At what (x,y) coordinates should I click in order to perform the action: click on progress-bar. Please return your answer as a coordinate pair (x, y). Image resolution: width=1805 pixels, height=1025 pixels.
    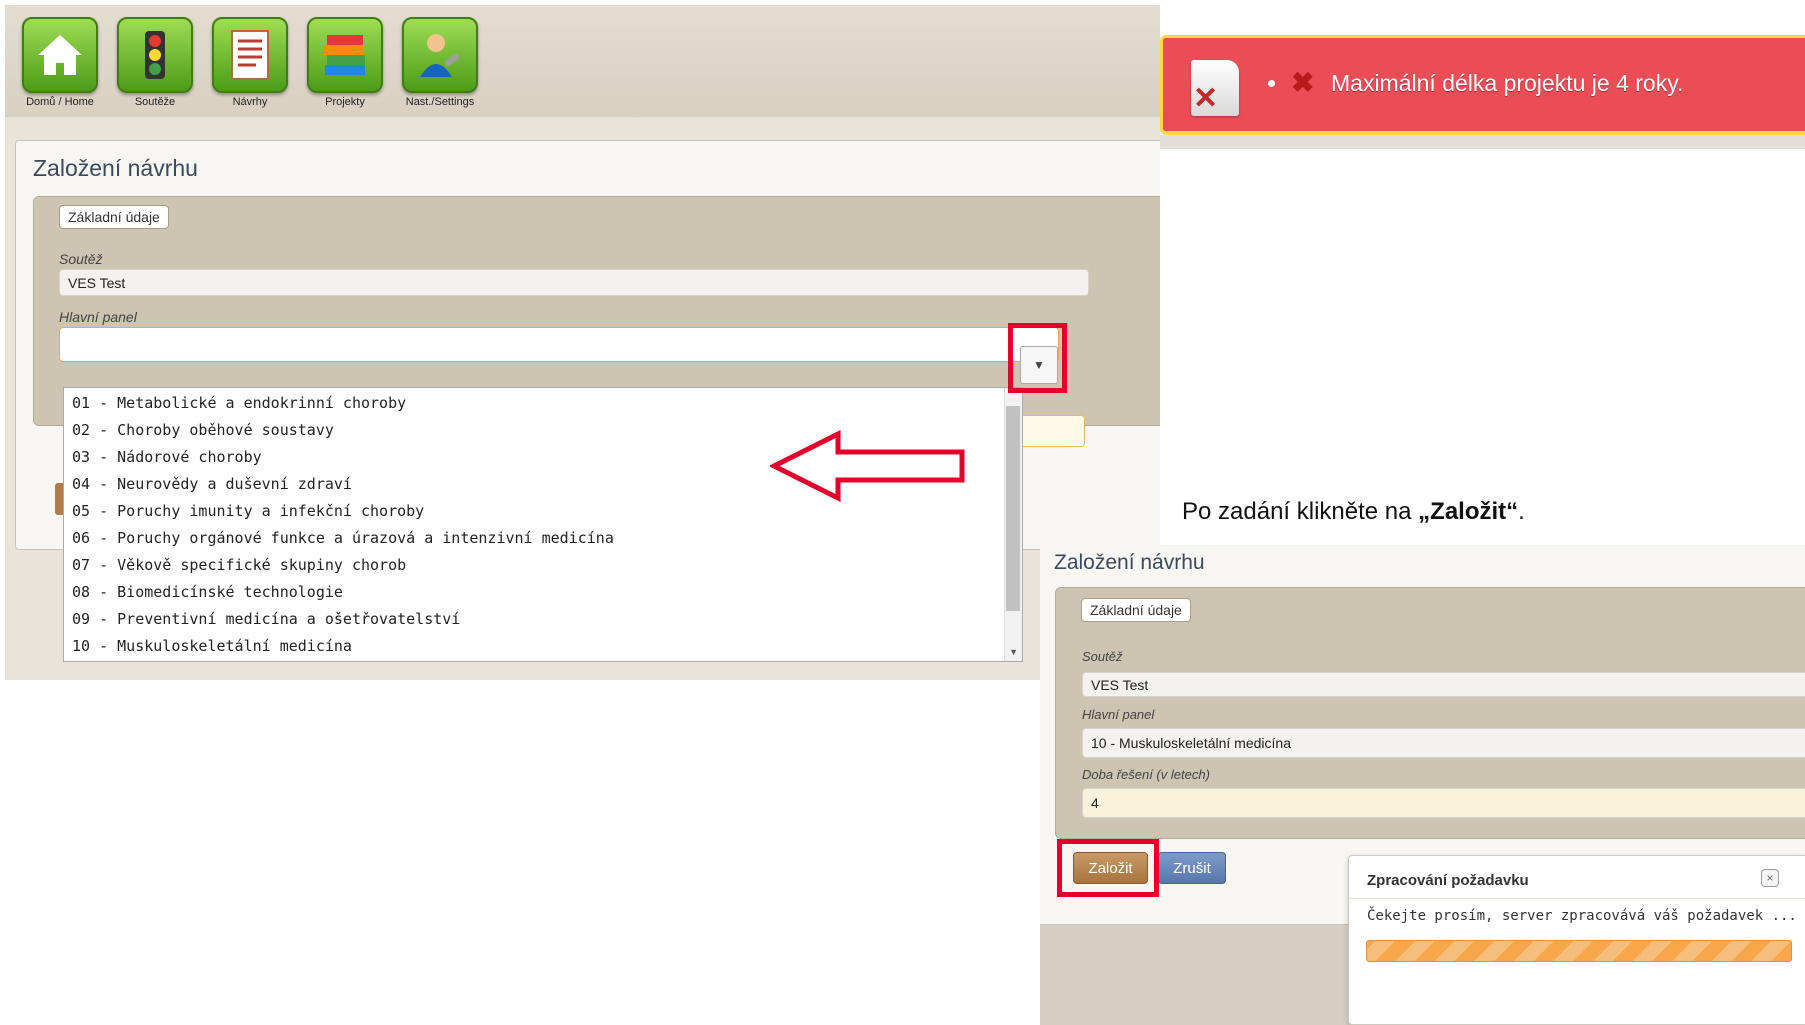
    Looking at the image, I should click on (1579, 951).